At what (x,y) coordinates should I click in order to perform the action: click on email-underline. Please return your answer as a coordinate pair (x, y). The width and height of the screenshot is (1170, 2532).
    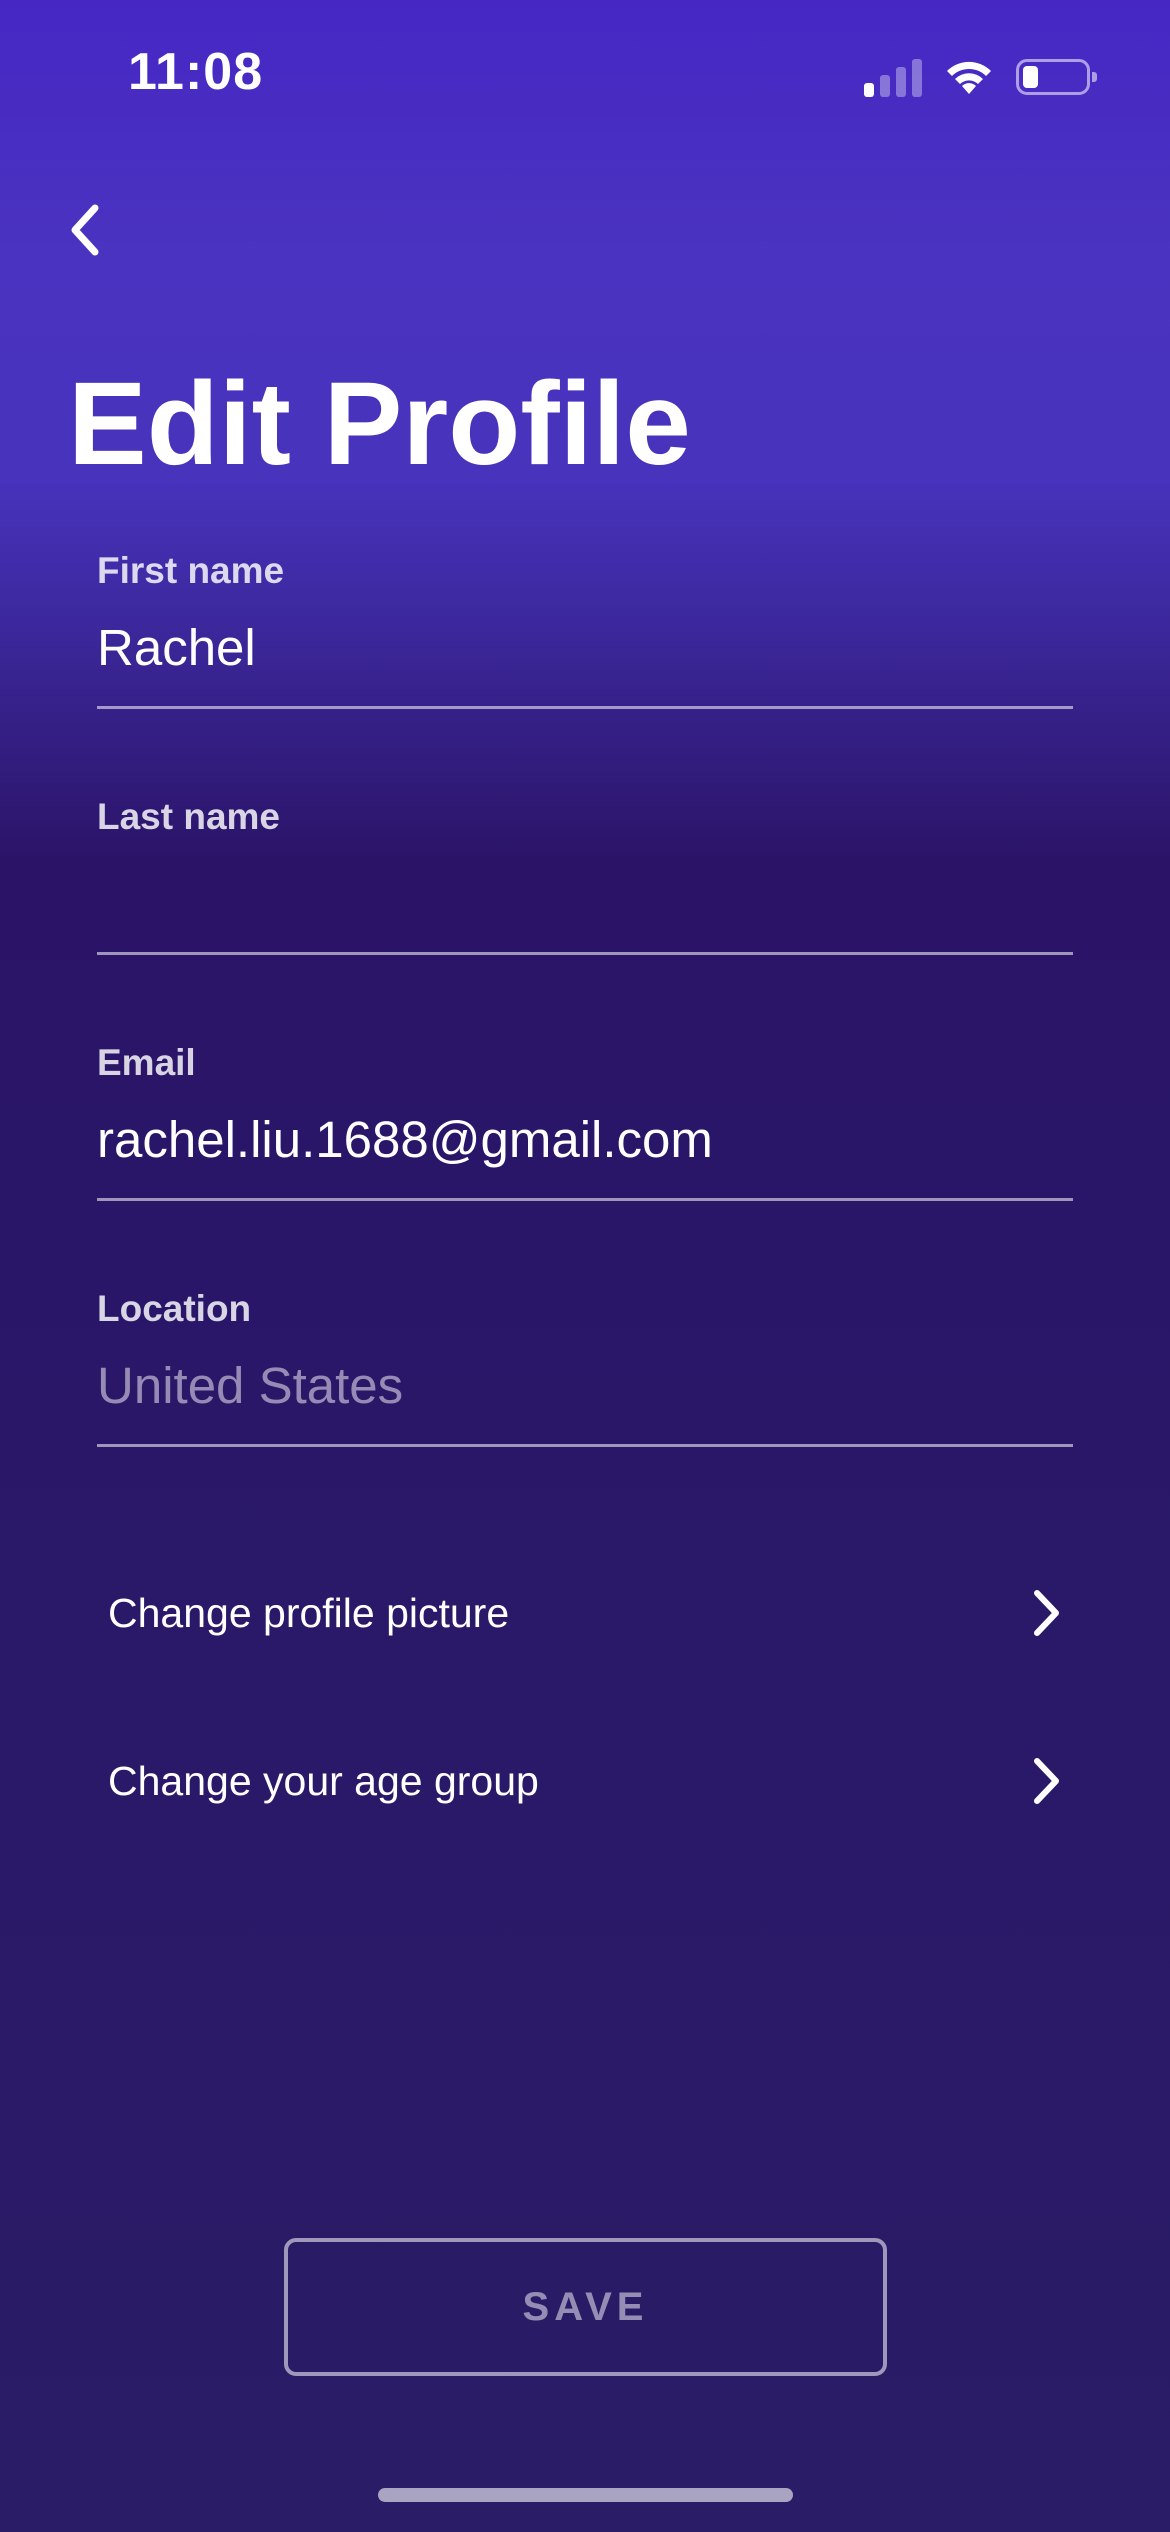
    Looking at the image, I should click on (585, 1199).